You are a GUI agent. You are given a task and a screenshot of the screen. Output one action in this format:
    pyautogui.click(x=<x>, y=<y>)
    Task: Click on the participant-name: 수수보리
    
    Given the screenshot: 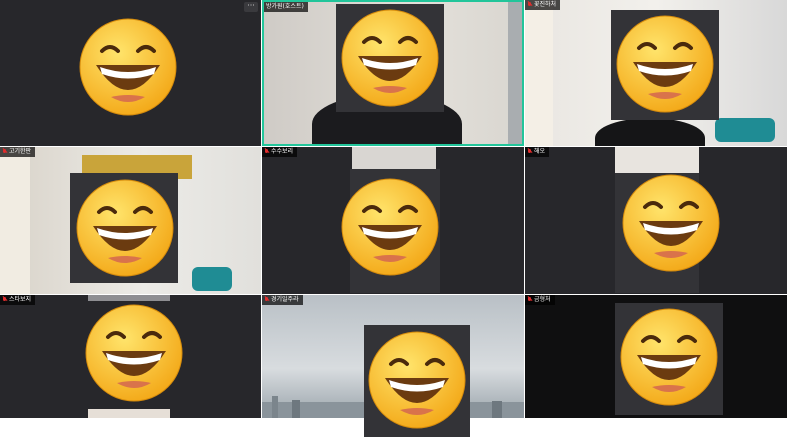 What is the action you would take?
    pyautogui.click(x=282, y=151)
    